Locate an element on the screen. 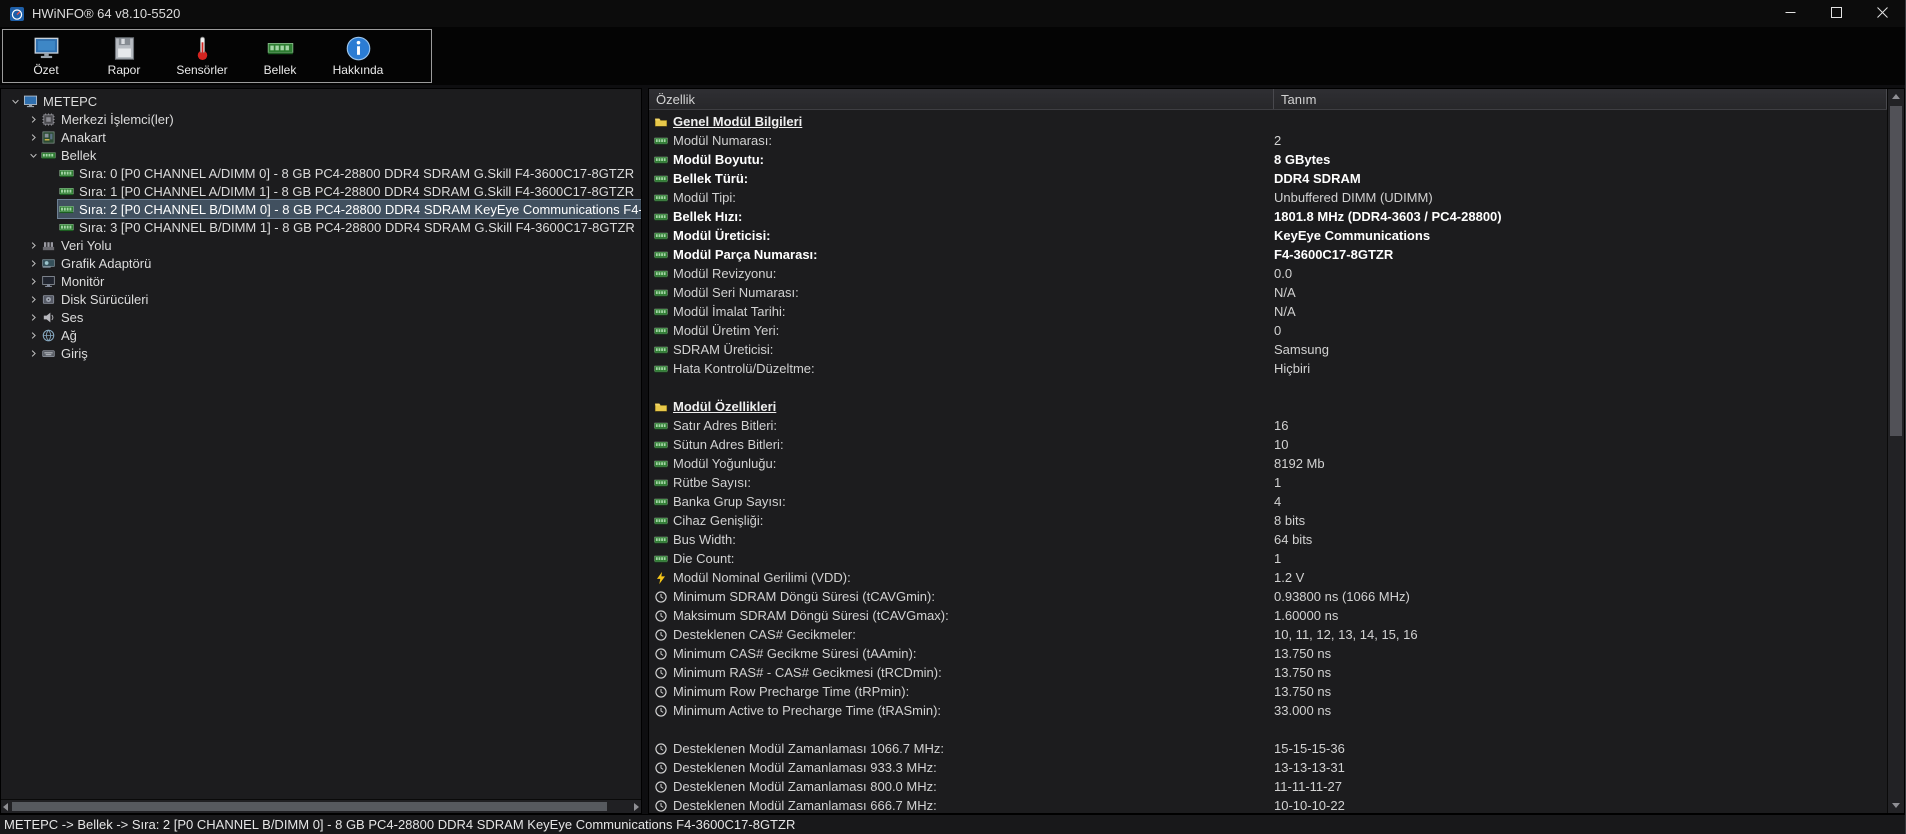  toolbar-button-memory: Bellek is located at coordinates (280, 56).